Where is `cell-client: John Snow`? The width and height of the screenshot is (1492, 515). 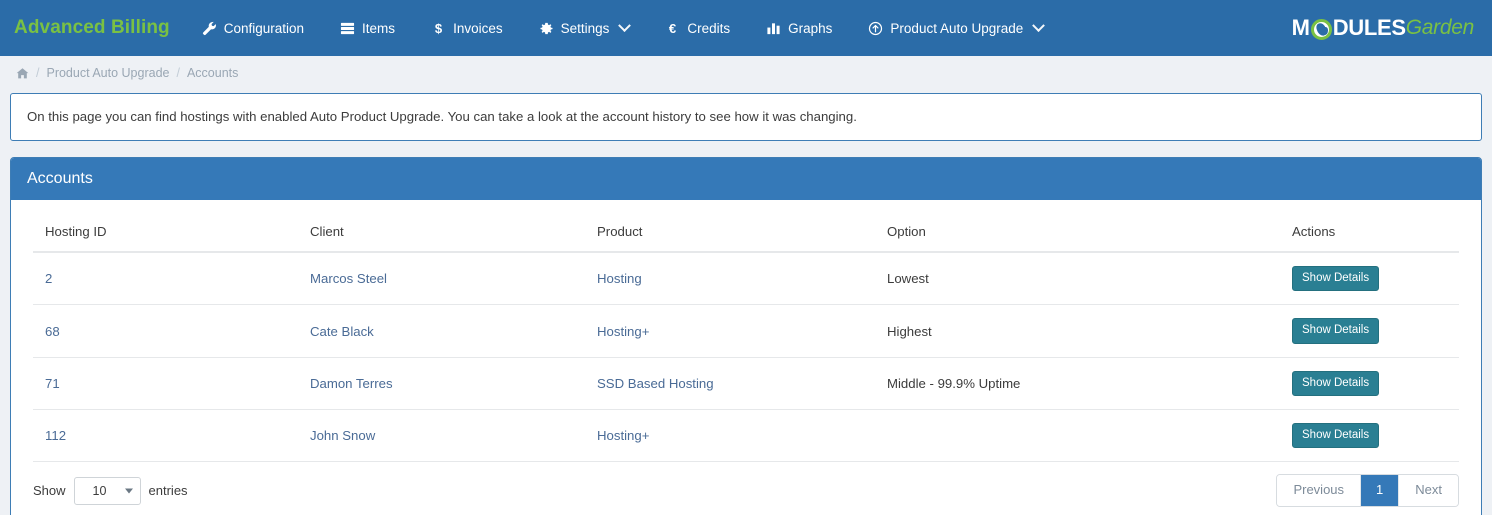
cell-client: John Snow is located at coordinates (441, 436).